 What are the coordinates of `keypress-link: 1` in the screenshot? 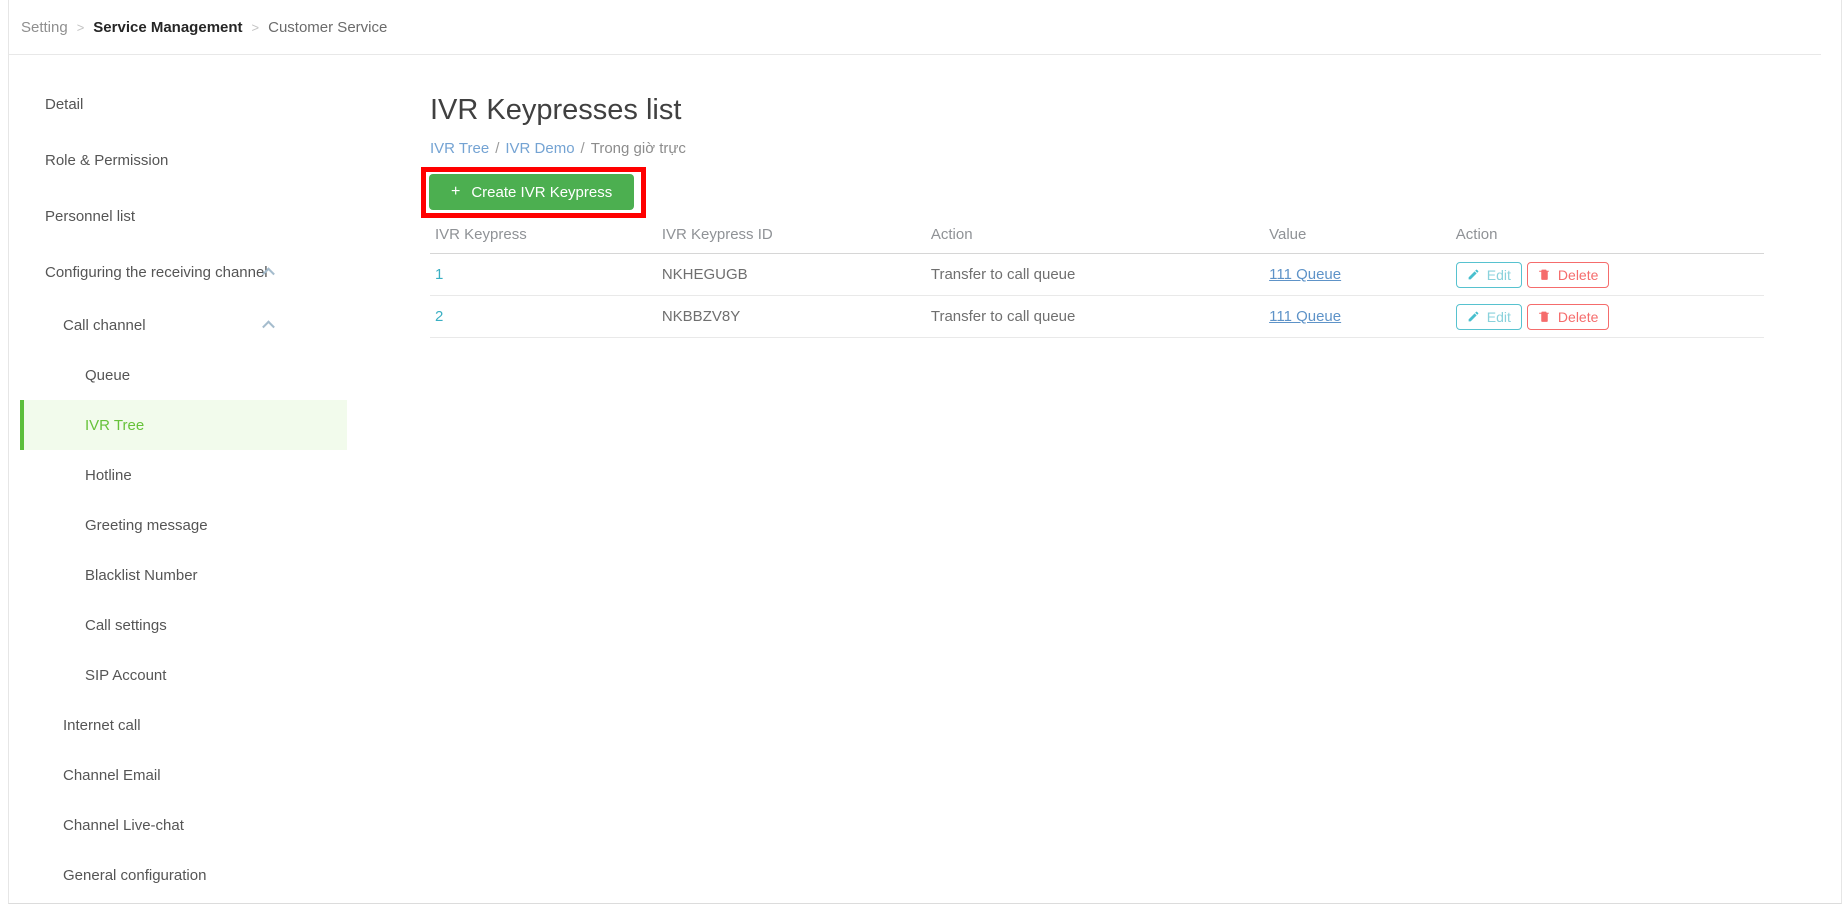 It's located at (439, 274).